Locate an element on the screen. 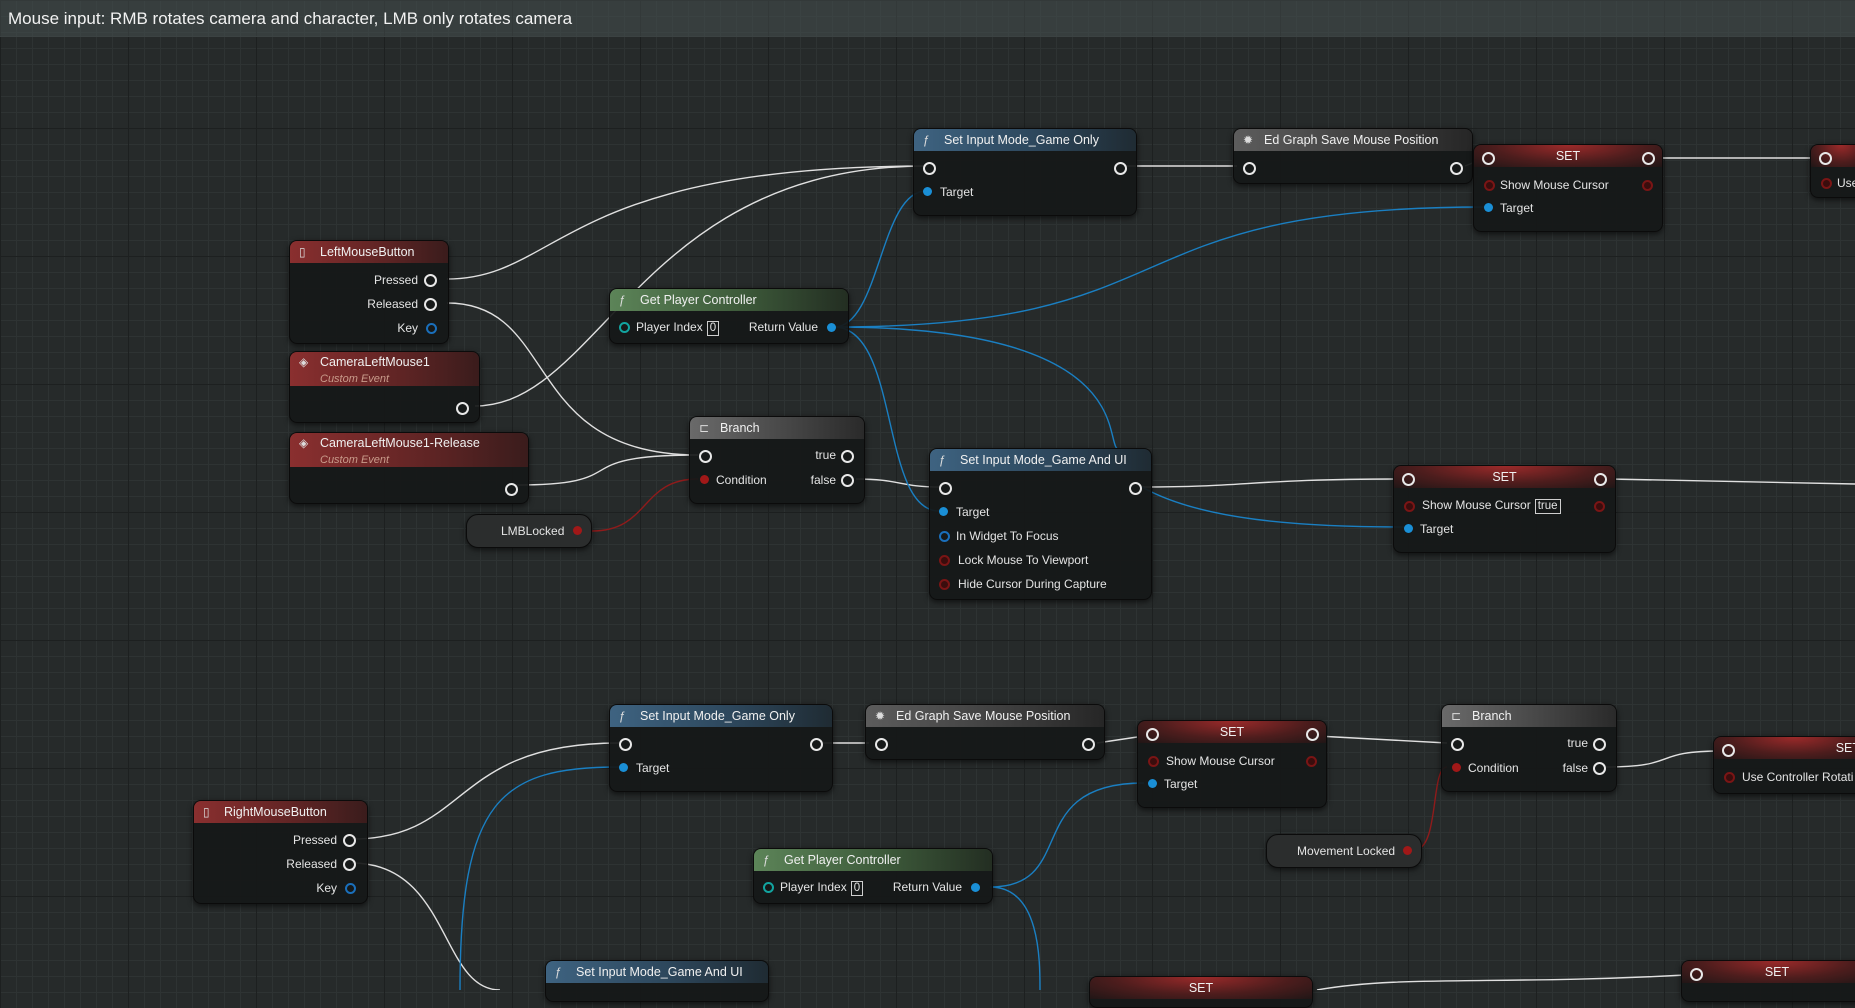 The height and width of the screenshot is (1008, 1855). node-set-show-mouse-cursor-2: SET Show Mouse Cursor true Target is located at coordinates (1504, 509).